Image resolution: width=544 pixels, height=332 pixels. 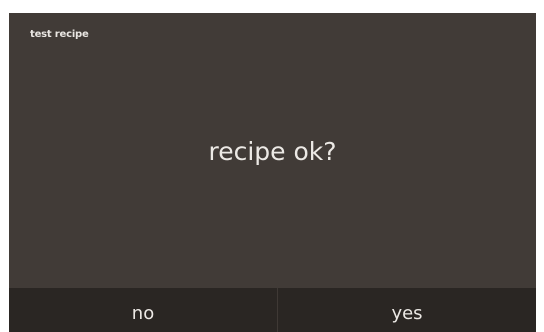 What do you see at coordinates (143, 310) in the screenshot?
I see `no-button: no` at bounding box center [143, 310].